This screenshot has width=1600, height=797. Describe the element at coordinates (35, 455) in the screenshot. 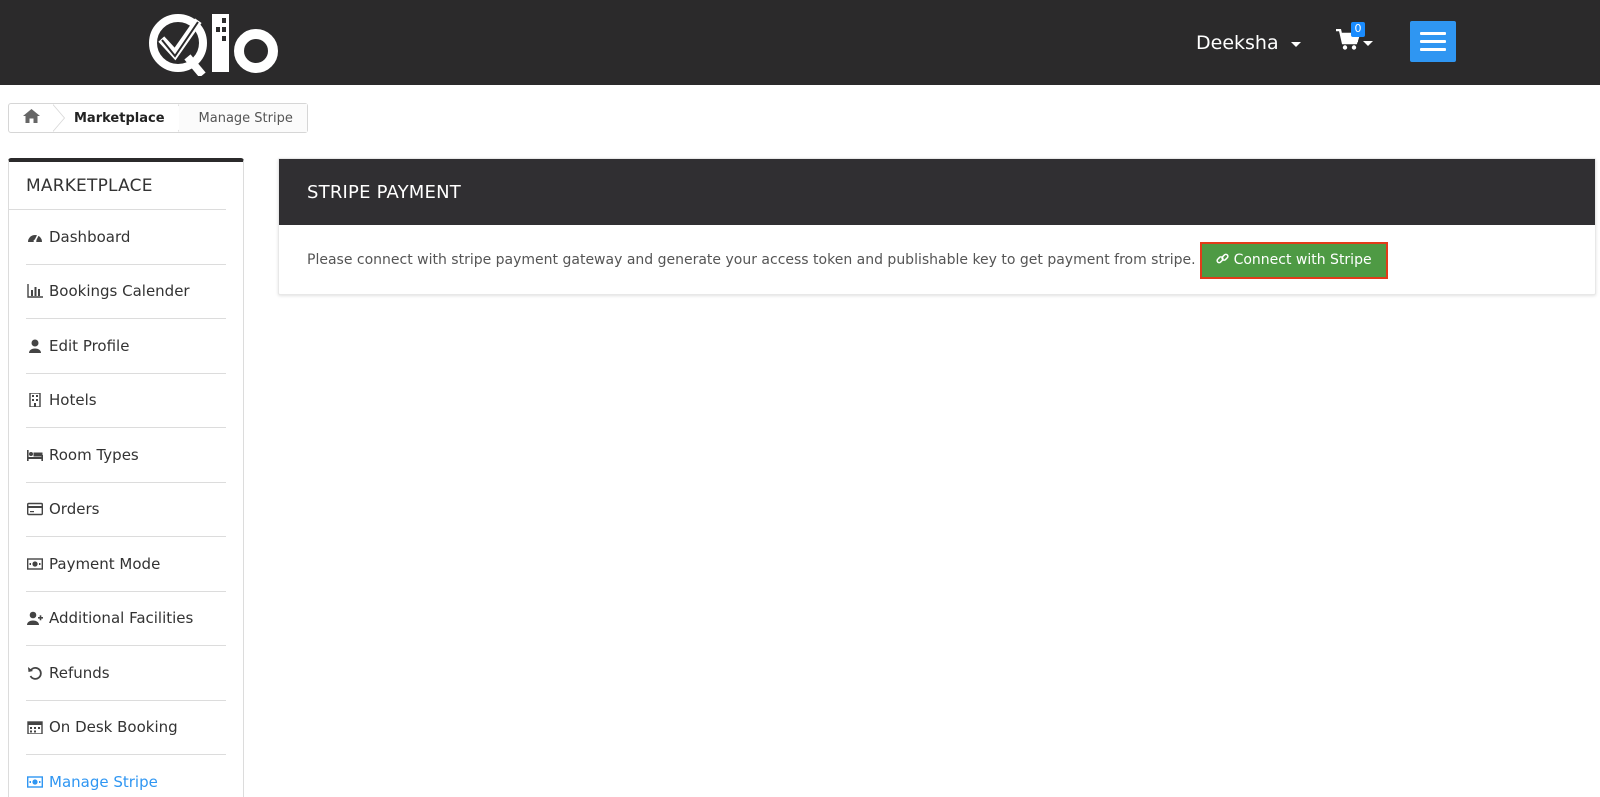

I see `bed-icon` at that location.